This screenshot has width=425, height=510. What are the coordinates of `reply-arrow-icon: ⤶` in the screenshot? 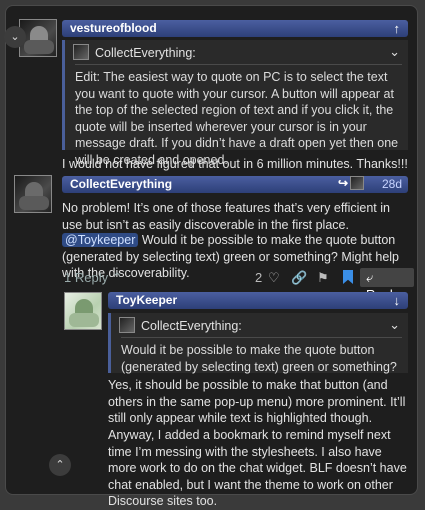 It's located at (370, 277).